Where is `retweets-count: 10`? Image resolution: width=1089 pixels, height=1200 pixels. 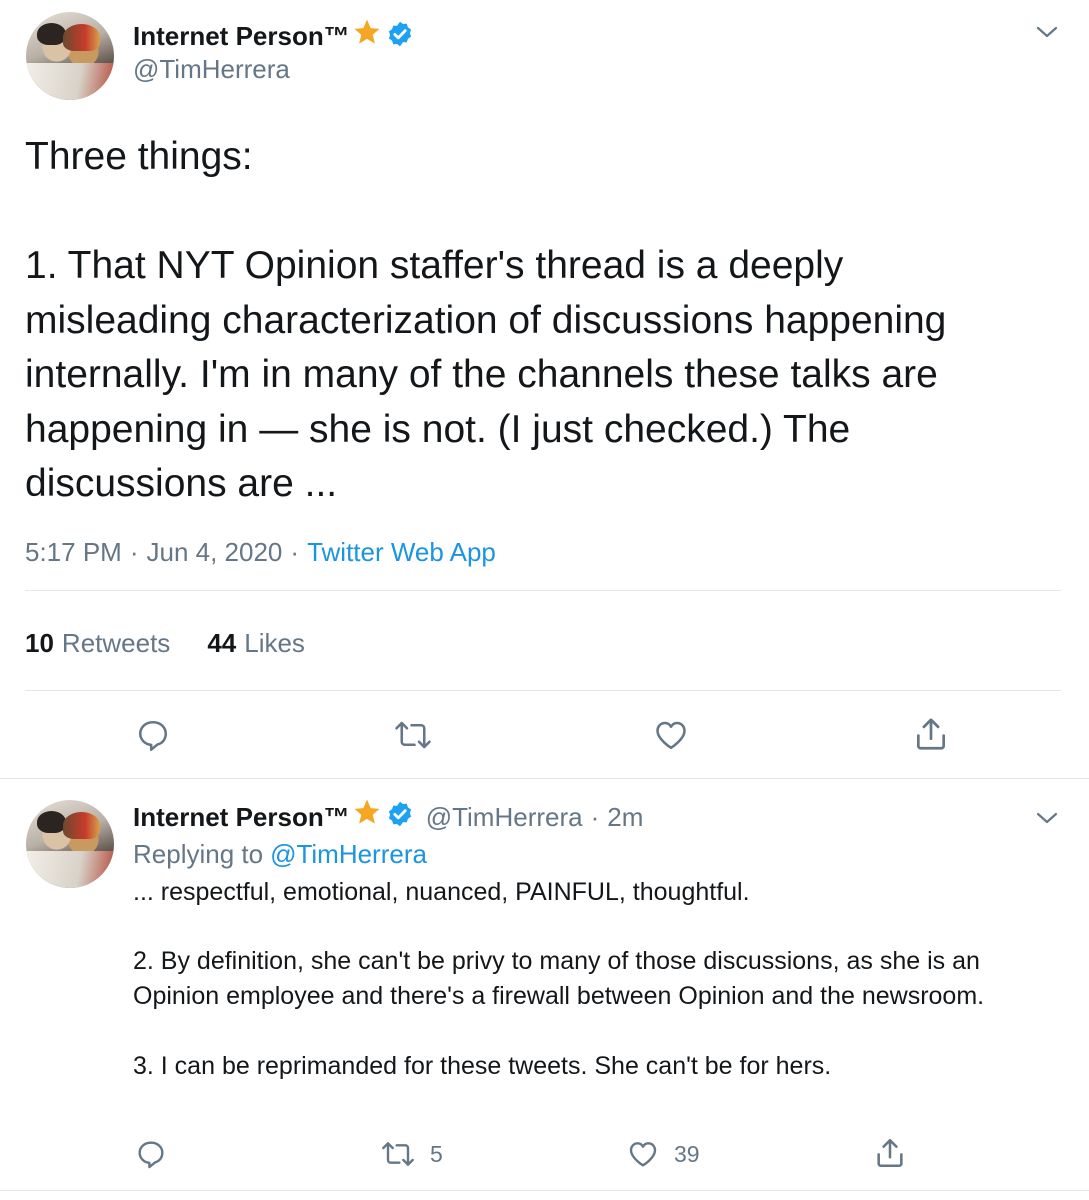
retweets-count: 10 is located at coordinates (39, 643).